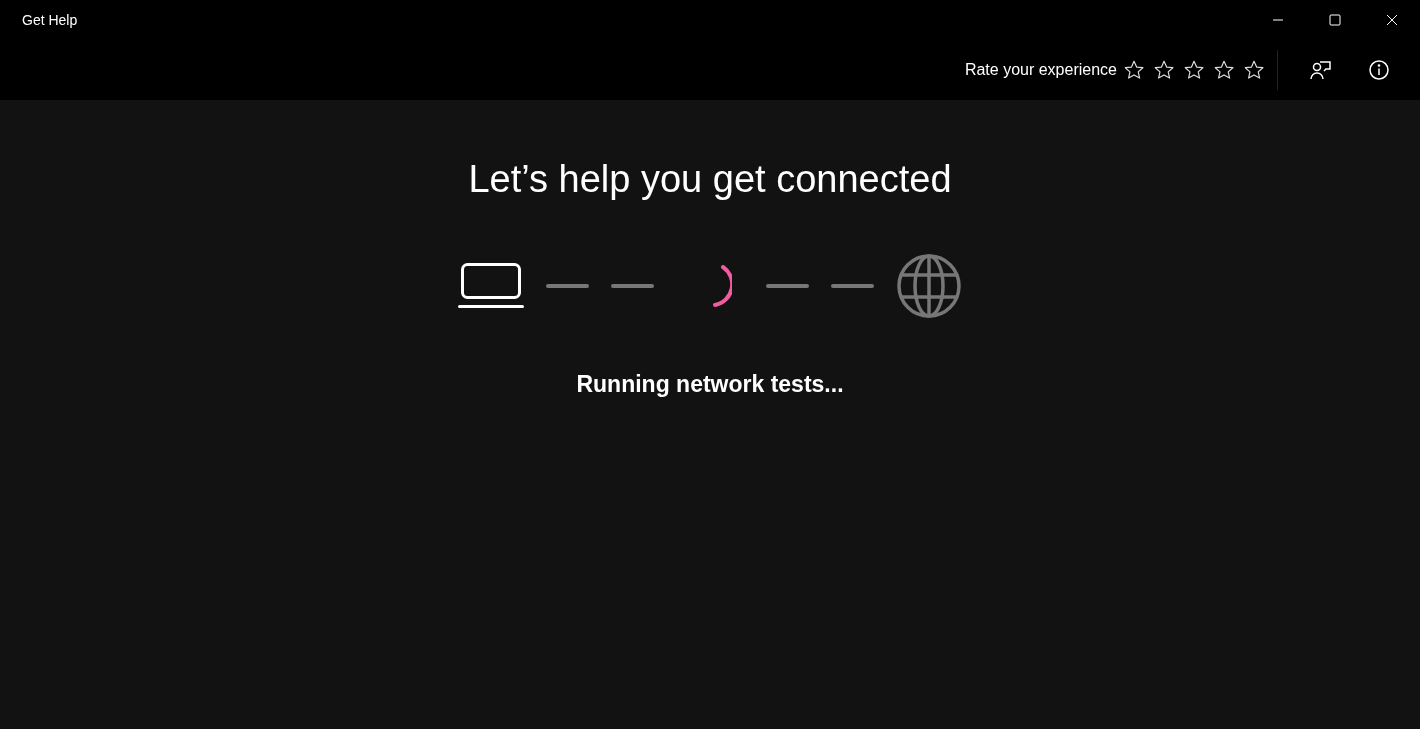 The width and height of the screenshot is (1420, 729). I want to click on close-icon, so click(1391, 20).